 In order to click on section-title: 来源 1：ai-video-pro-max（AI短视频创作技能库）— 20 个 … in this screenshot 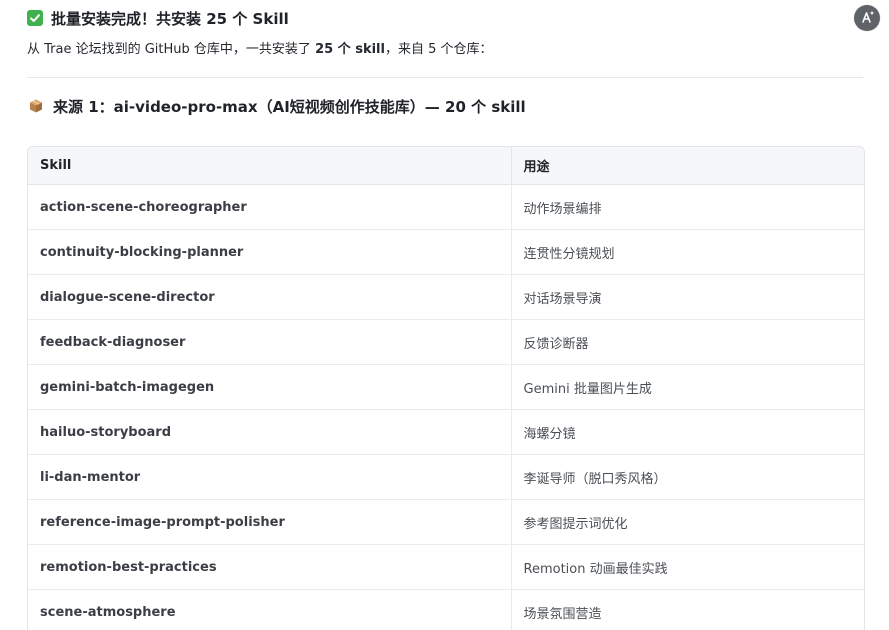, I will do `click(289, 106)`.